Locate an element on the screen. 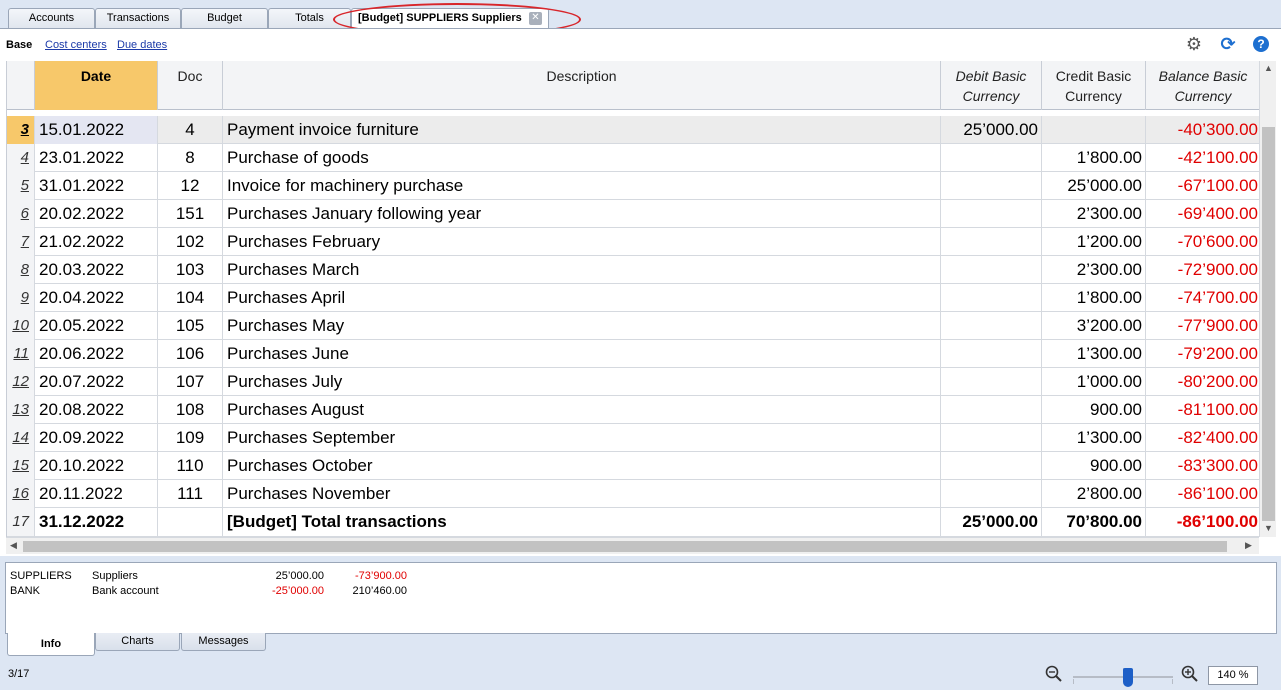  cell-credit: 2’800.00 is located at coordinates (1094, 494).